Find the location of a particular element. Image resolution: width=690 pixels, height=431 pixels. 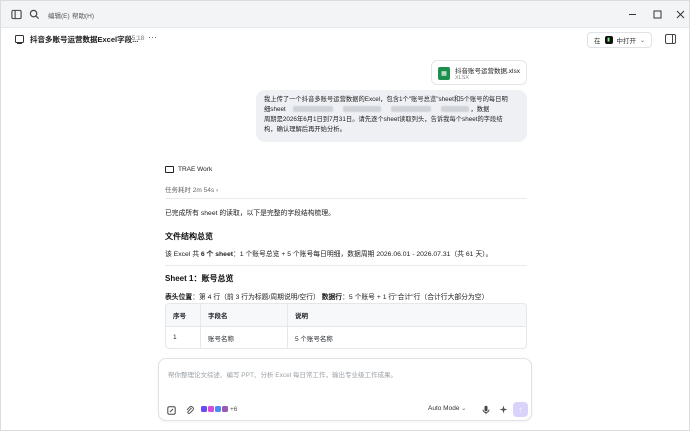

assistant-intro: 已完成所有 sheet 的读取，以下是完整的字段结构梳理。 is located at coordinates (250, 213).